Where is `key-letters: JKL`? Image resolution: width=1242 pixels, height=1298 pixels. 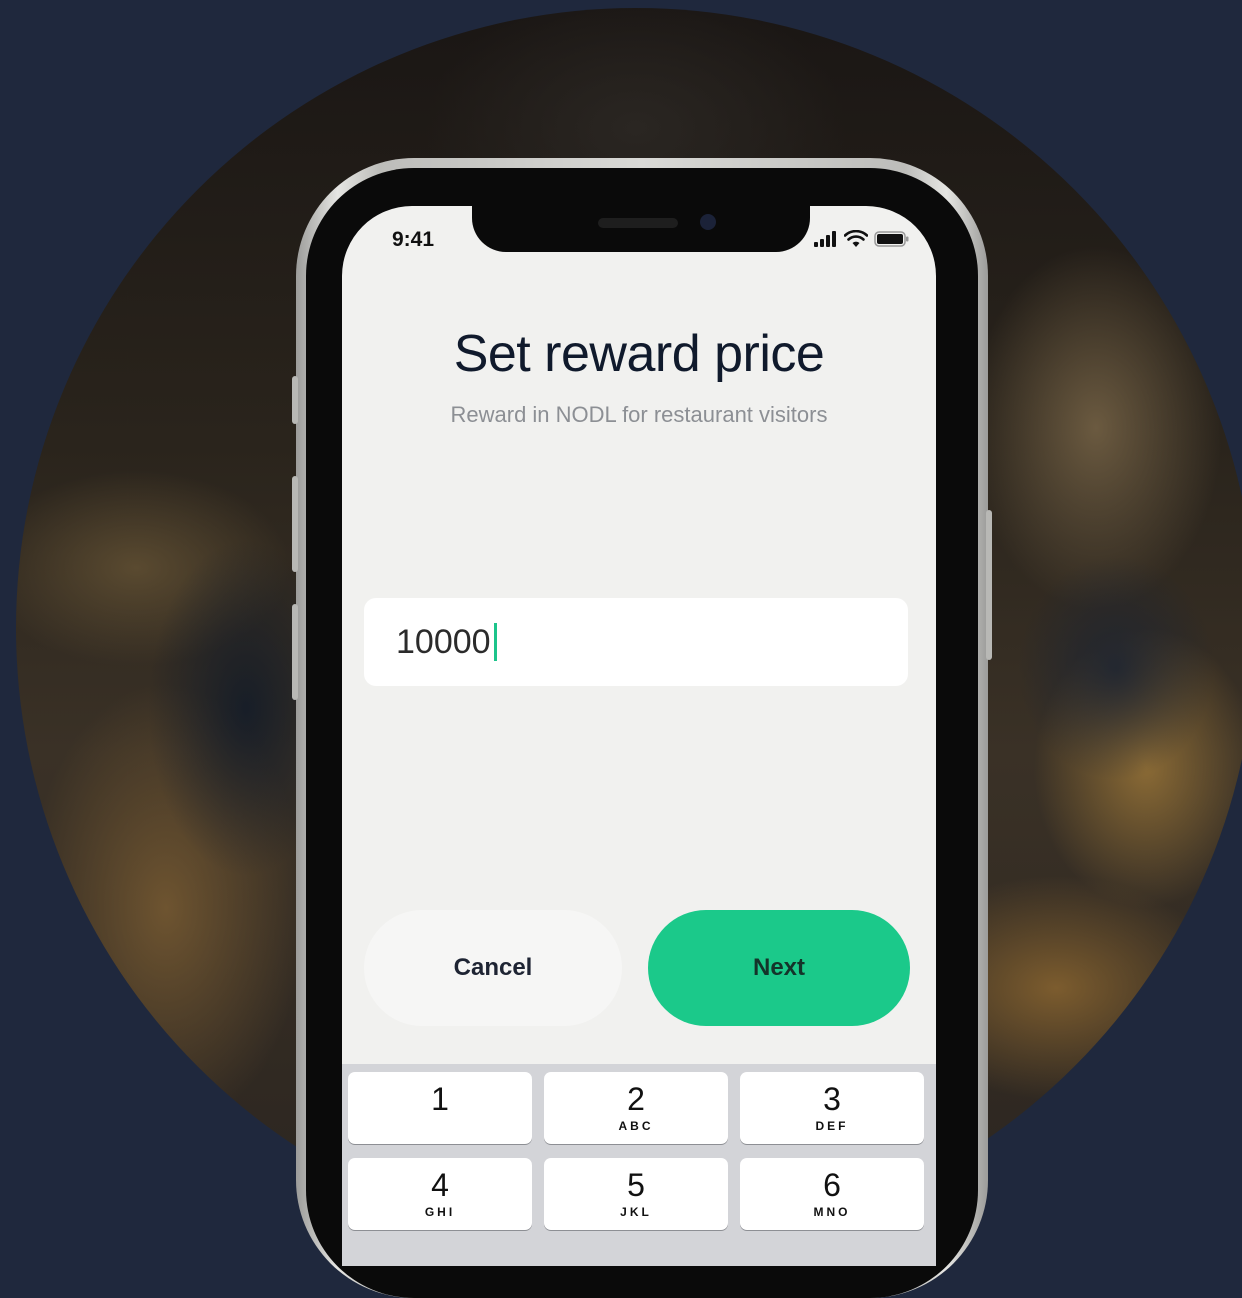 key-letters: JKL is located at coordinates (636, 1212).